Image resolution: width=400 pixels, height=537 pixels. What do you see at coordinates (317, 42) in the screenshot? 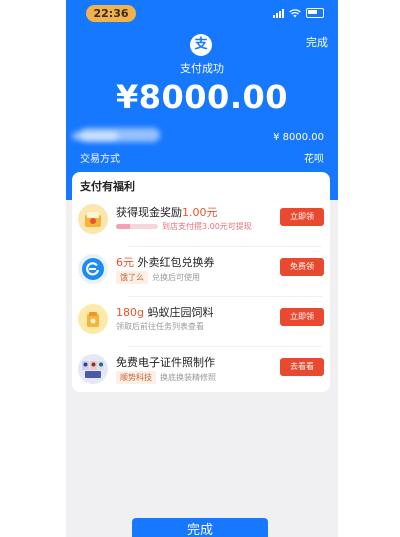
I see `done-link-top: 完成` at bounding box center [317, 42].